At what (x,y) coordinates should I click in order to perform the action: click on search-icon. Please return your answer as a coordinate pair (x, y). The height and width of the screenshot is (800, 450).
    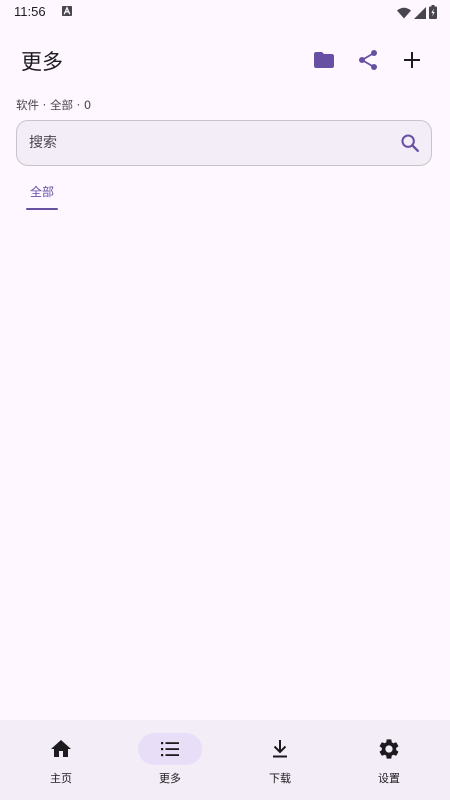
    Looking at the image, I should click on (410, 143).